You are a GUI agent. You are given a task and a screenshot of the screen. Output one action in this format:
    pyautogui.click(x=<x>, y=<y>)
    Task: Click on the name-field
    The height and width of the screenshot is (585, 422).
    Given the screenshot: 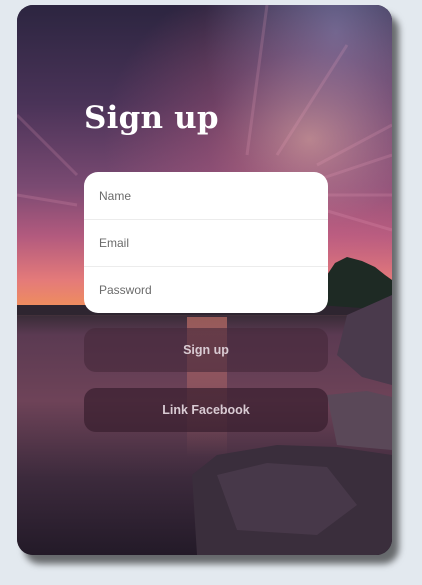 What is the action you would take?
    pyautogui.click(x=206, y=195)
    